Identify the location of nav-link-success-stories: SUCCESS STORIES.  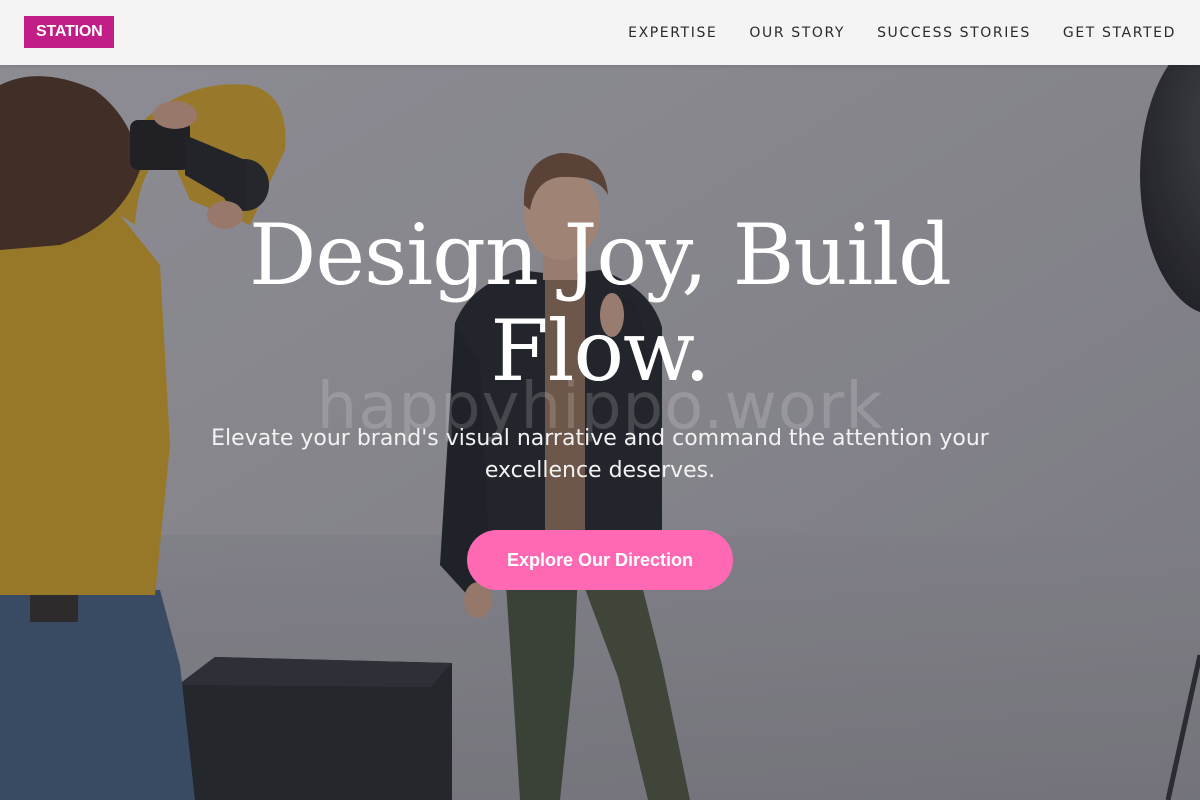
(954, 33).